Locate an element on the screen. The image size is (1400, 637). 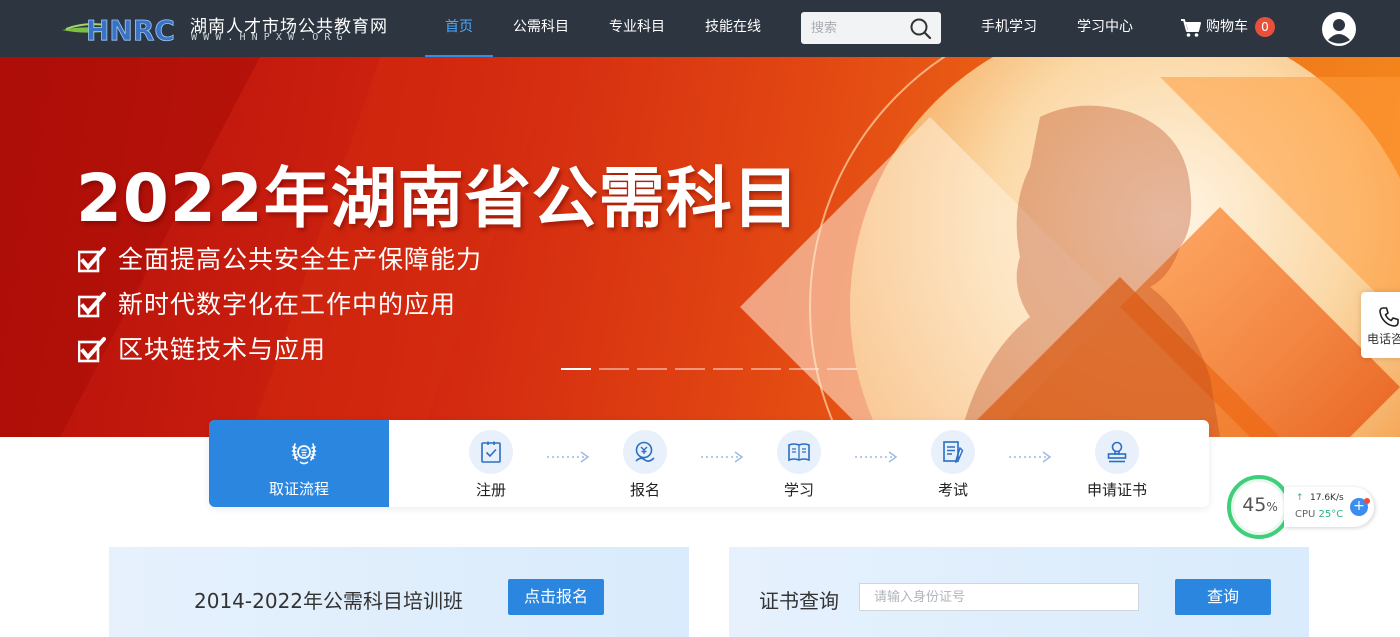
process-step-label: 注册 is located at coordinates (490, 490).